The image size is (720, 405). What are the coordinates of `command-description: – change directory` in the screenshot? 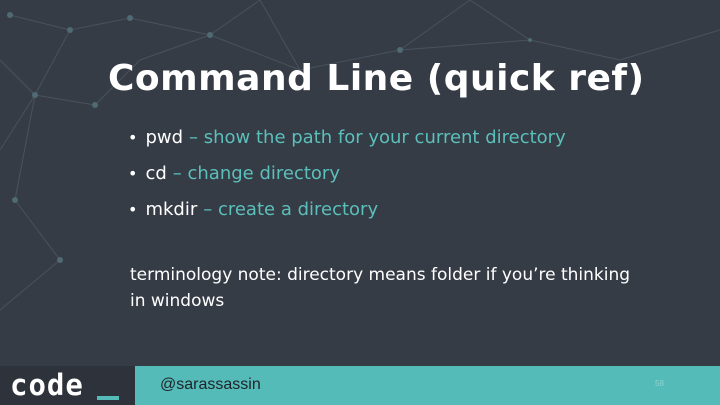 It's located at (256, 173).